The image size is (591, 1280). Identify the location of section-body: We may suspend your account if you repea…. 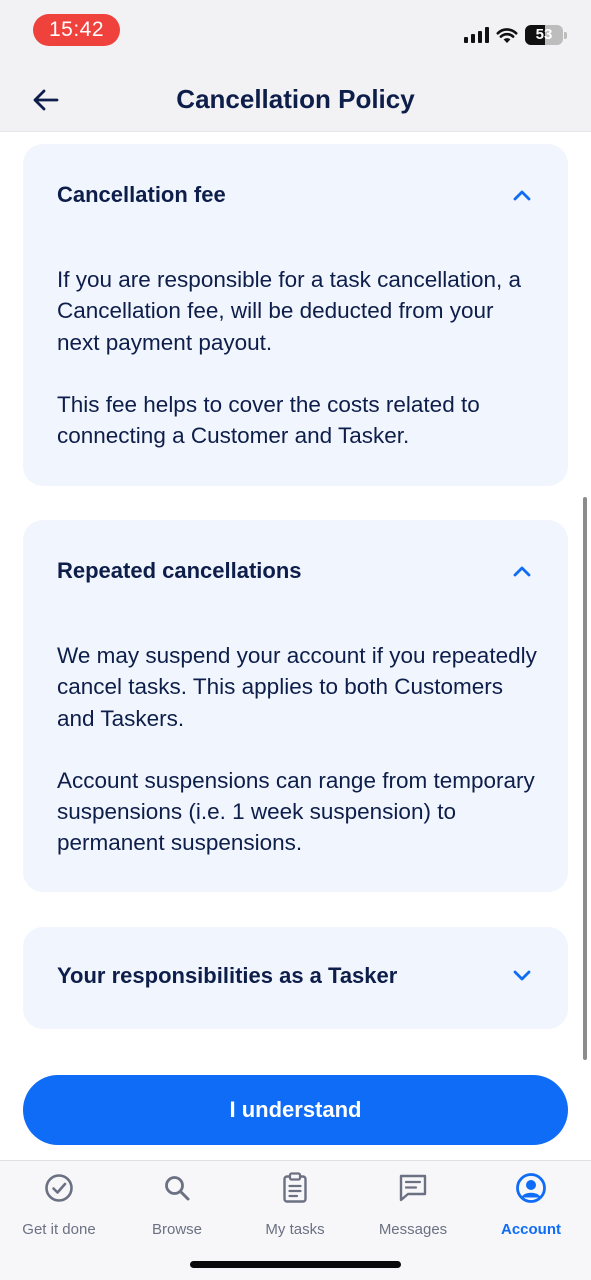
(297, 749).